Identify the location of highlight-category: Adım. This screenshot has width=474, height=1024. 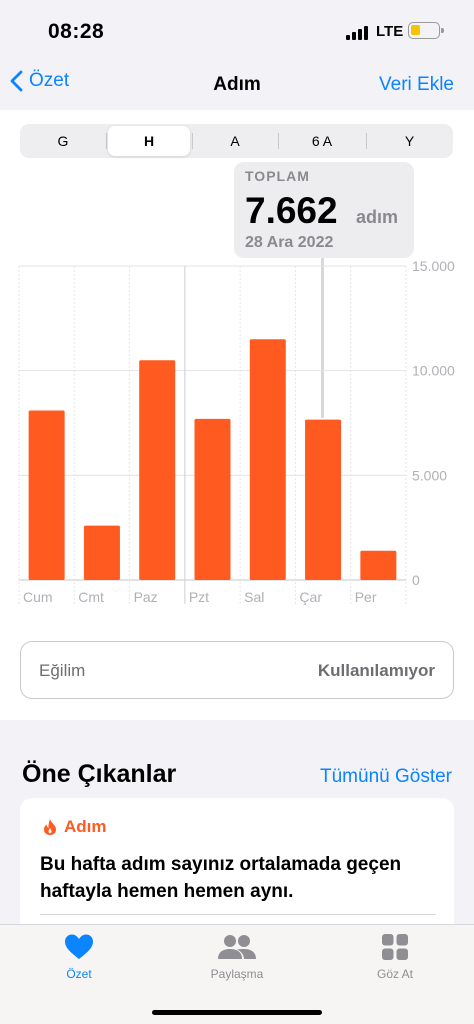
(74, 827).